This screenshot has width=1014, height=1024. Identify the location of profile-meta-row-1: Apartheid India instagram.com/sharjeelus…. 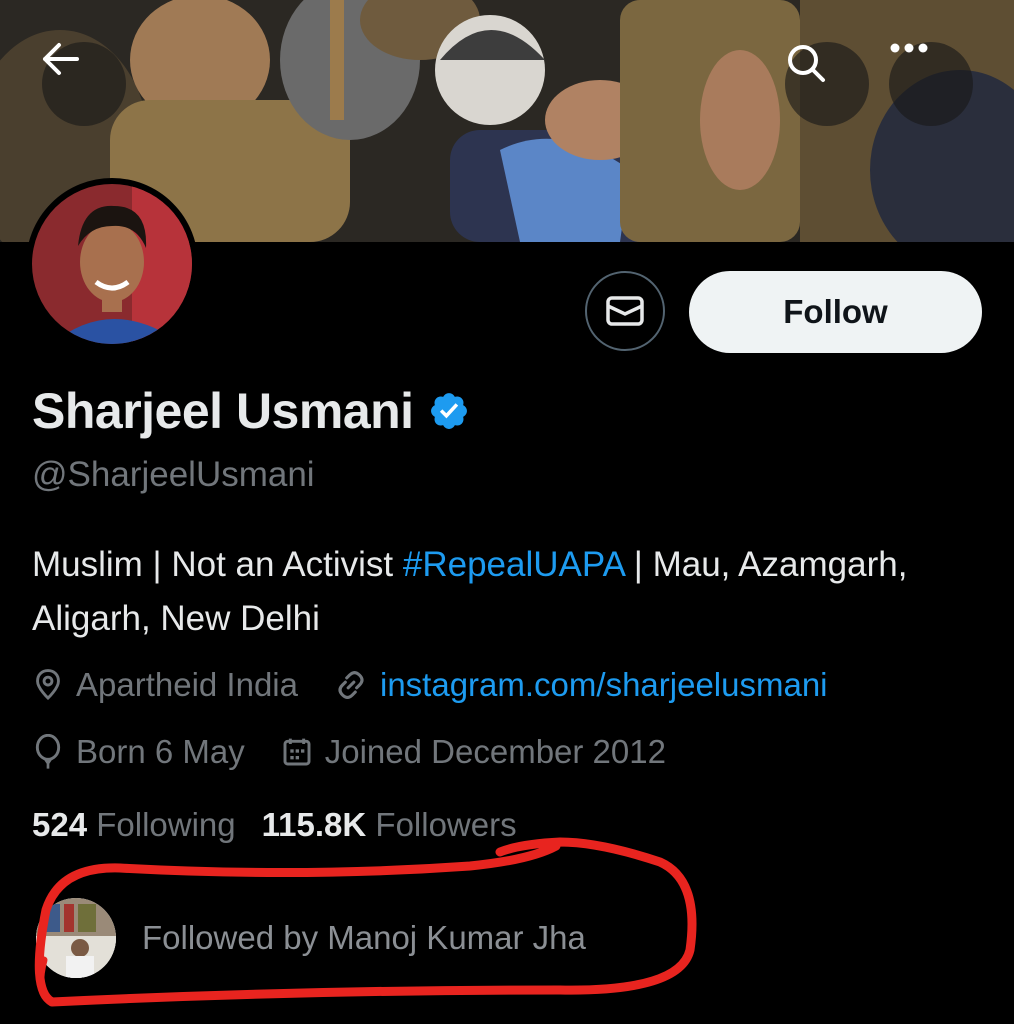
(448, 685).